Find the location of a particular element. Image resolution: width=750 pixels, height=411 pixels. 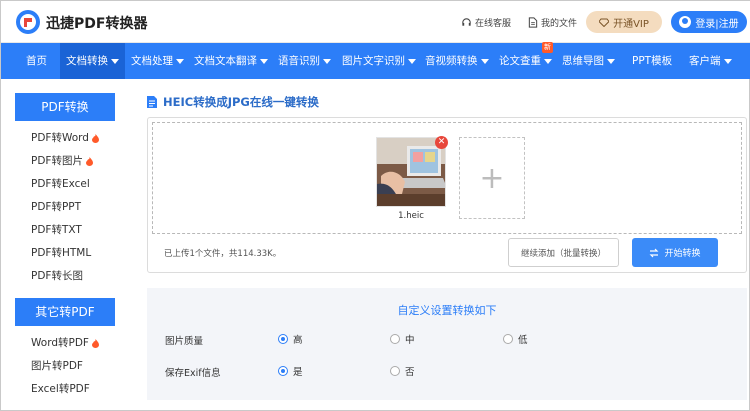

sidebar-item-label: PDF转图片 is located at coordinates (57, 161).